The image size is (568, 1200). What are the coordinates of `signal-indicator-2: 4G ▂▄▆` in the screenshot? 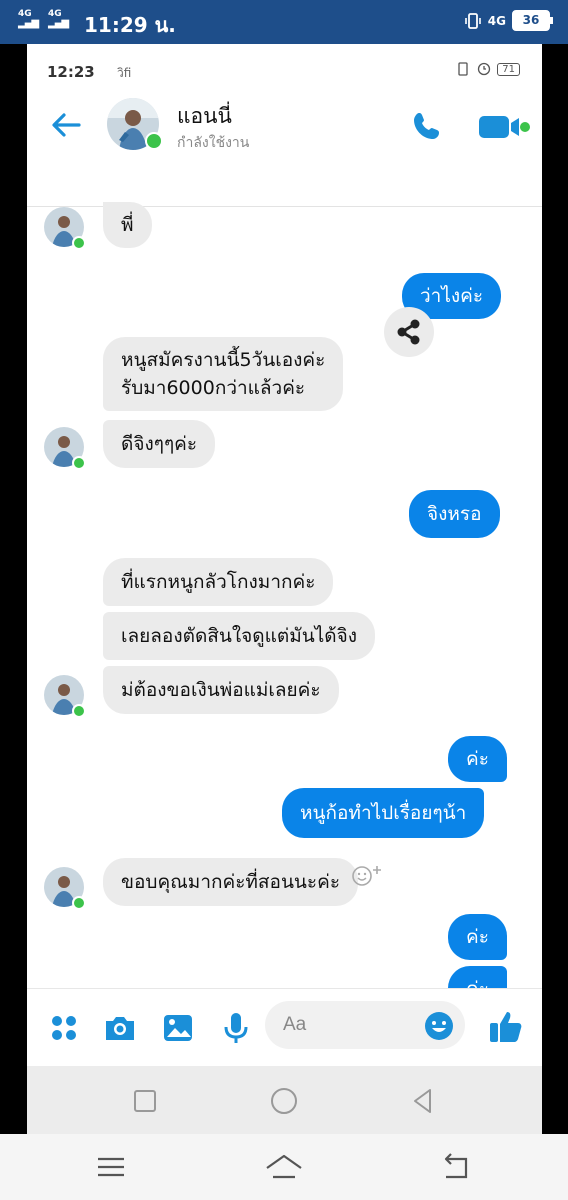 It's located at (58, 19).